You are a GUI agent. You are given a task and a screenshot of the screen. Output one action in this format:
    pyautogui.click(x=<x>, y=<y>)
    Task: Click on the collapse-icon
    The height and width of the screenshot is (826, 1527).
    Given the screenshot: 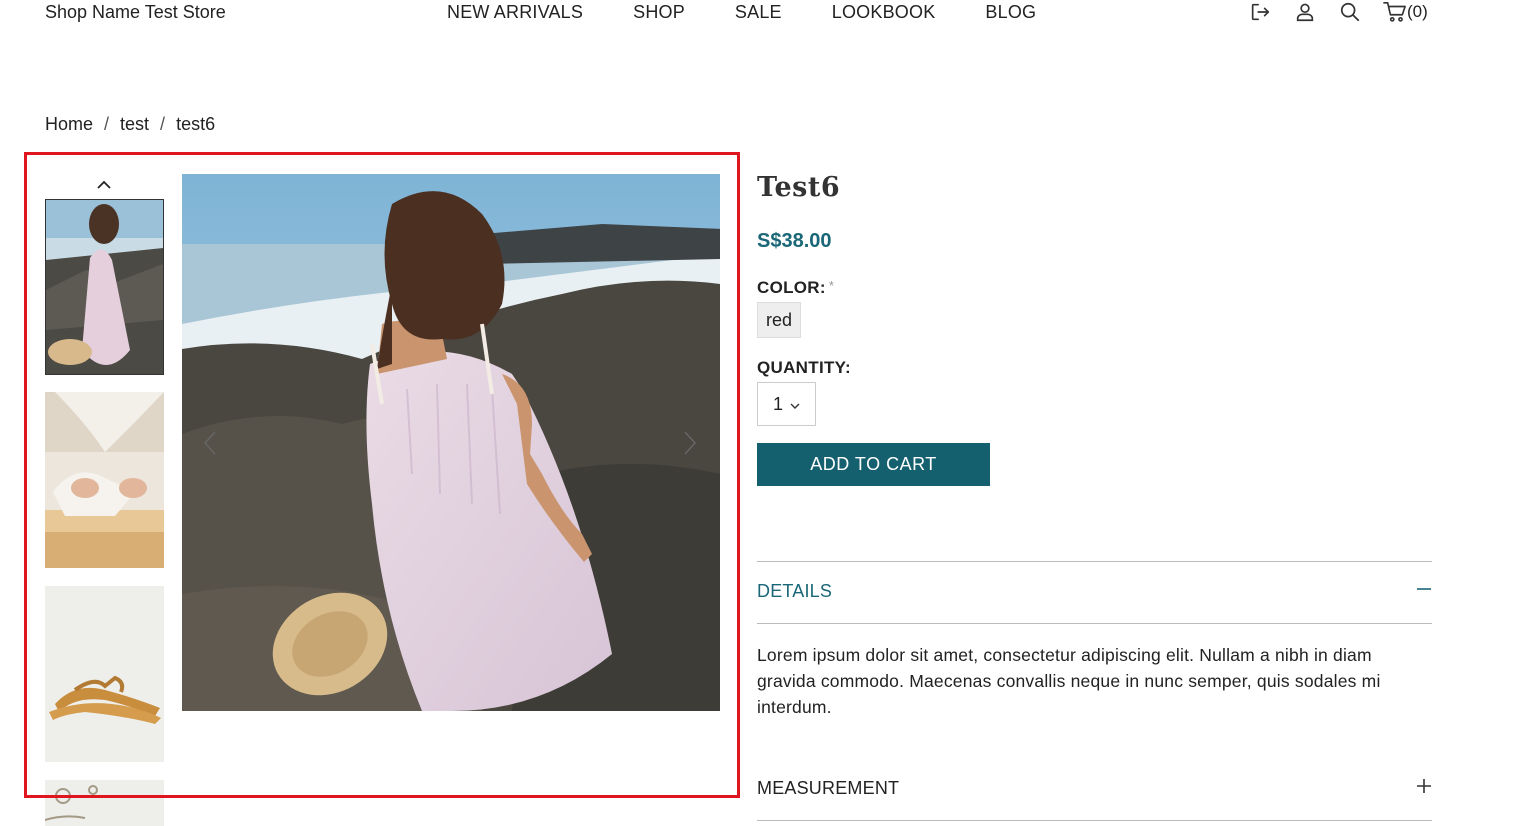 What is the action you would take?
    pyautogui.click(x=1424, y=591)
    